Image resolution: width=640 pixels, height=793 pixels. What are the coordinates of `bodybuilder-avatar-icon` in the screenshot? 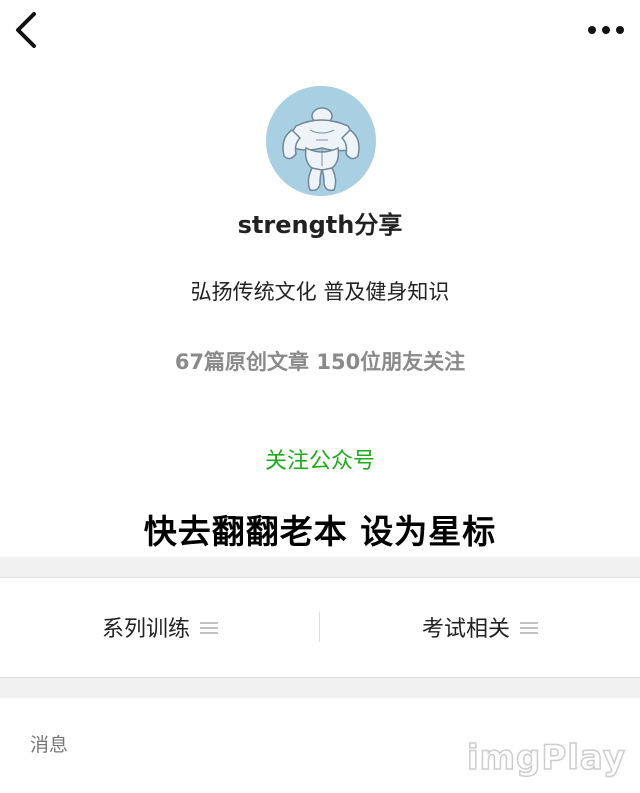 It's located at (321, 141).